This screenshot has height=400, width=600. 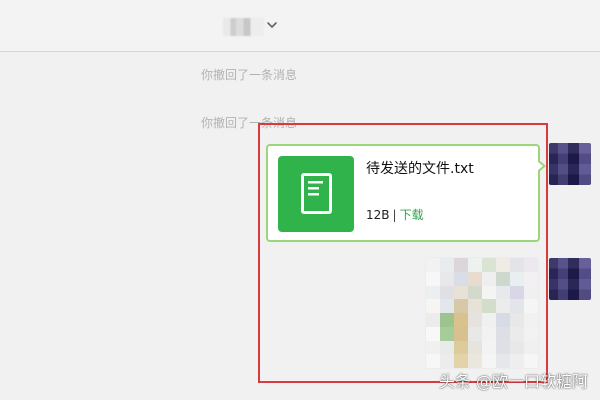 I want to click on file-icon-tile, so click(x=316, y=194).